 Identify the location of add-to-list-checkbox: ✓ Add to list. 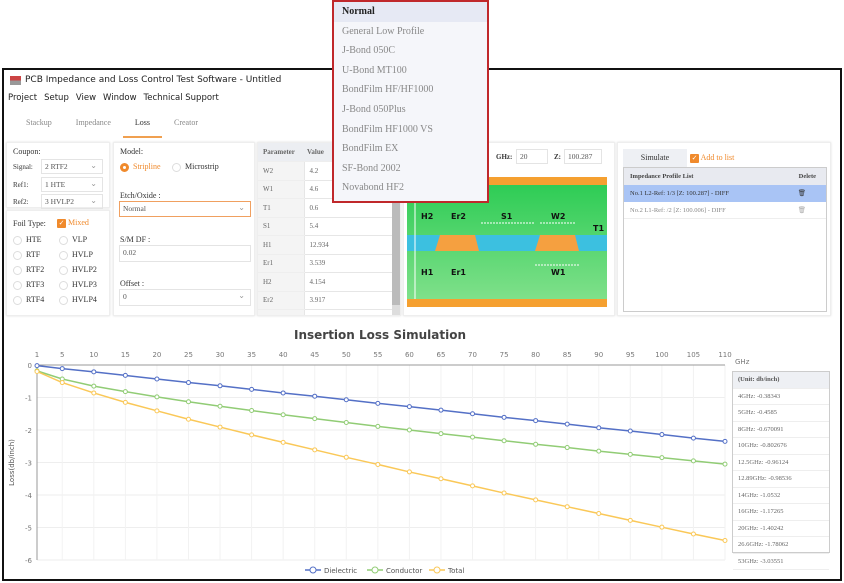
(712, 158).